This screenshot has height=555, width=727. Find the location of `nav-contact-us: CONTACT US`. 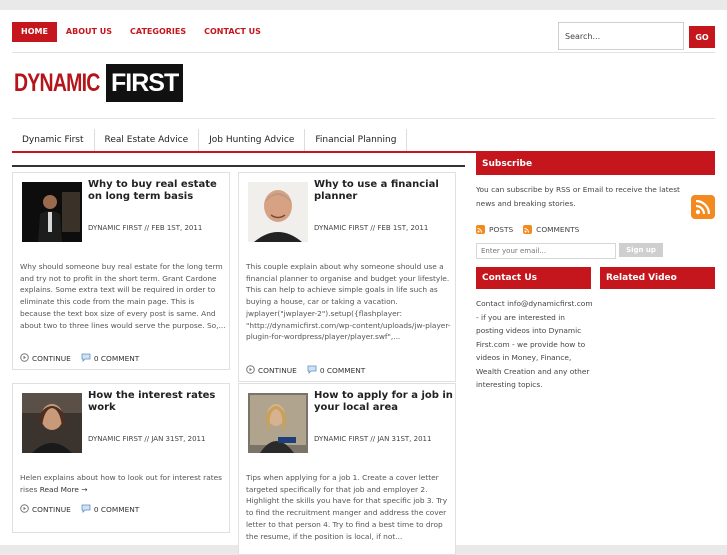

nav-contact-us: CONTACT US is located at coordinates (232, 32).